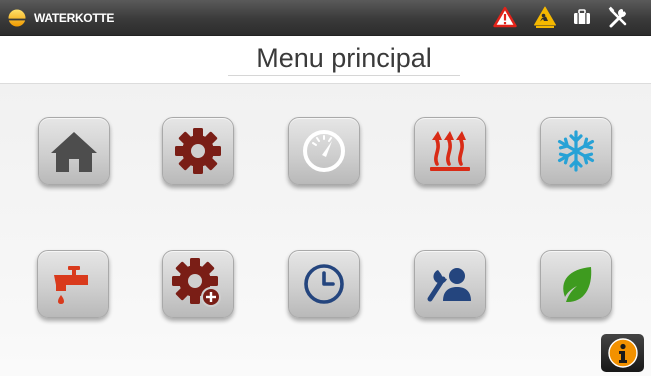  I want to click on info-icon, so click(622, 353).